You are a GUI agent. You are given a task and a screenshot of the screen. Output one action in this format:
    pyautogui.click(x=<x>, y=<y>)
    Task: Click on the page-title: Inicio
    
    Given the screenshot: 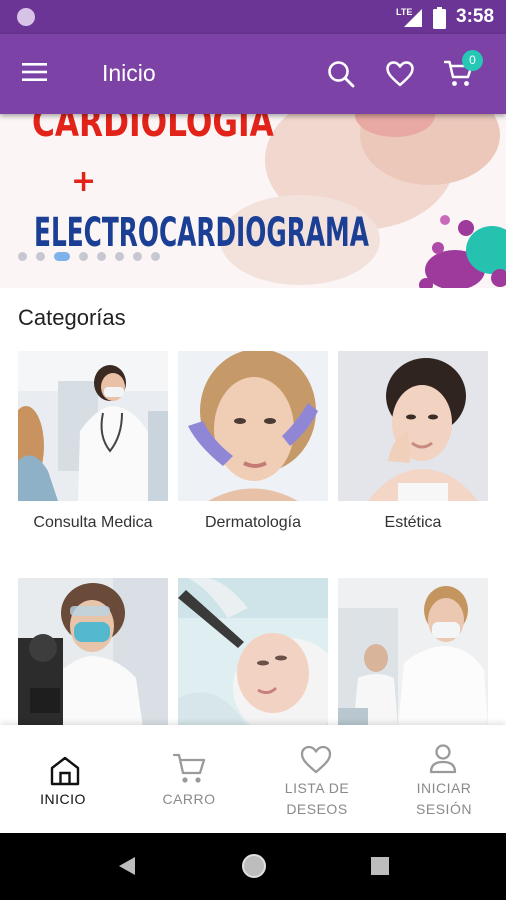 What is the action you would take?
    pyautogui.click(x=129, y=73)
    